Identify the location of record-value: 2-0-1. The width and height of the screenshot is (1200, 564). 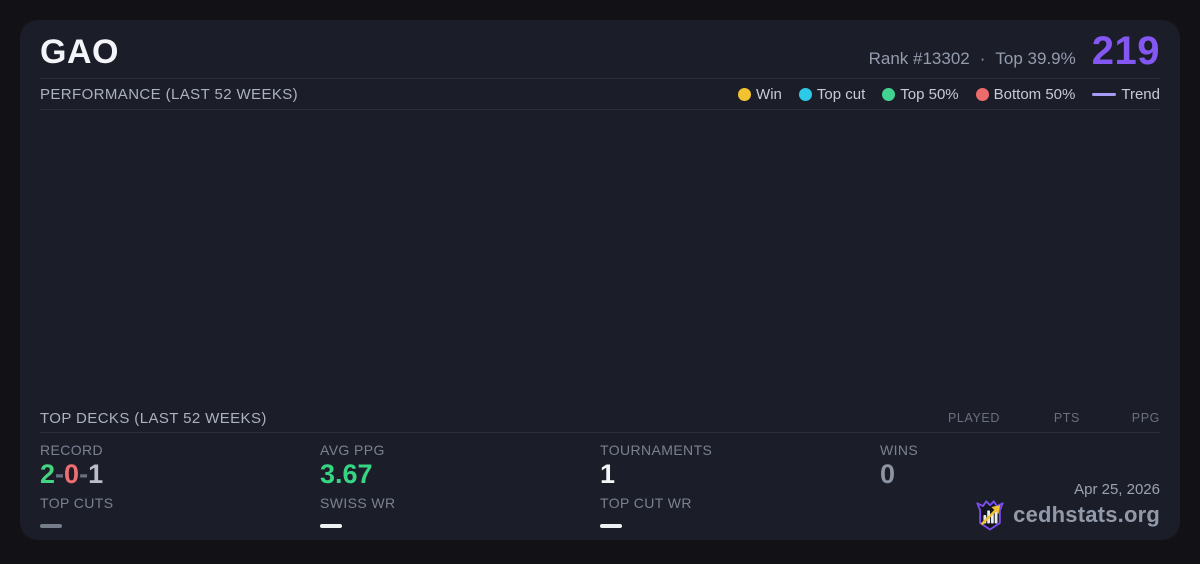
(180, 474).